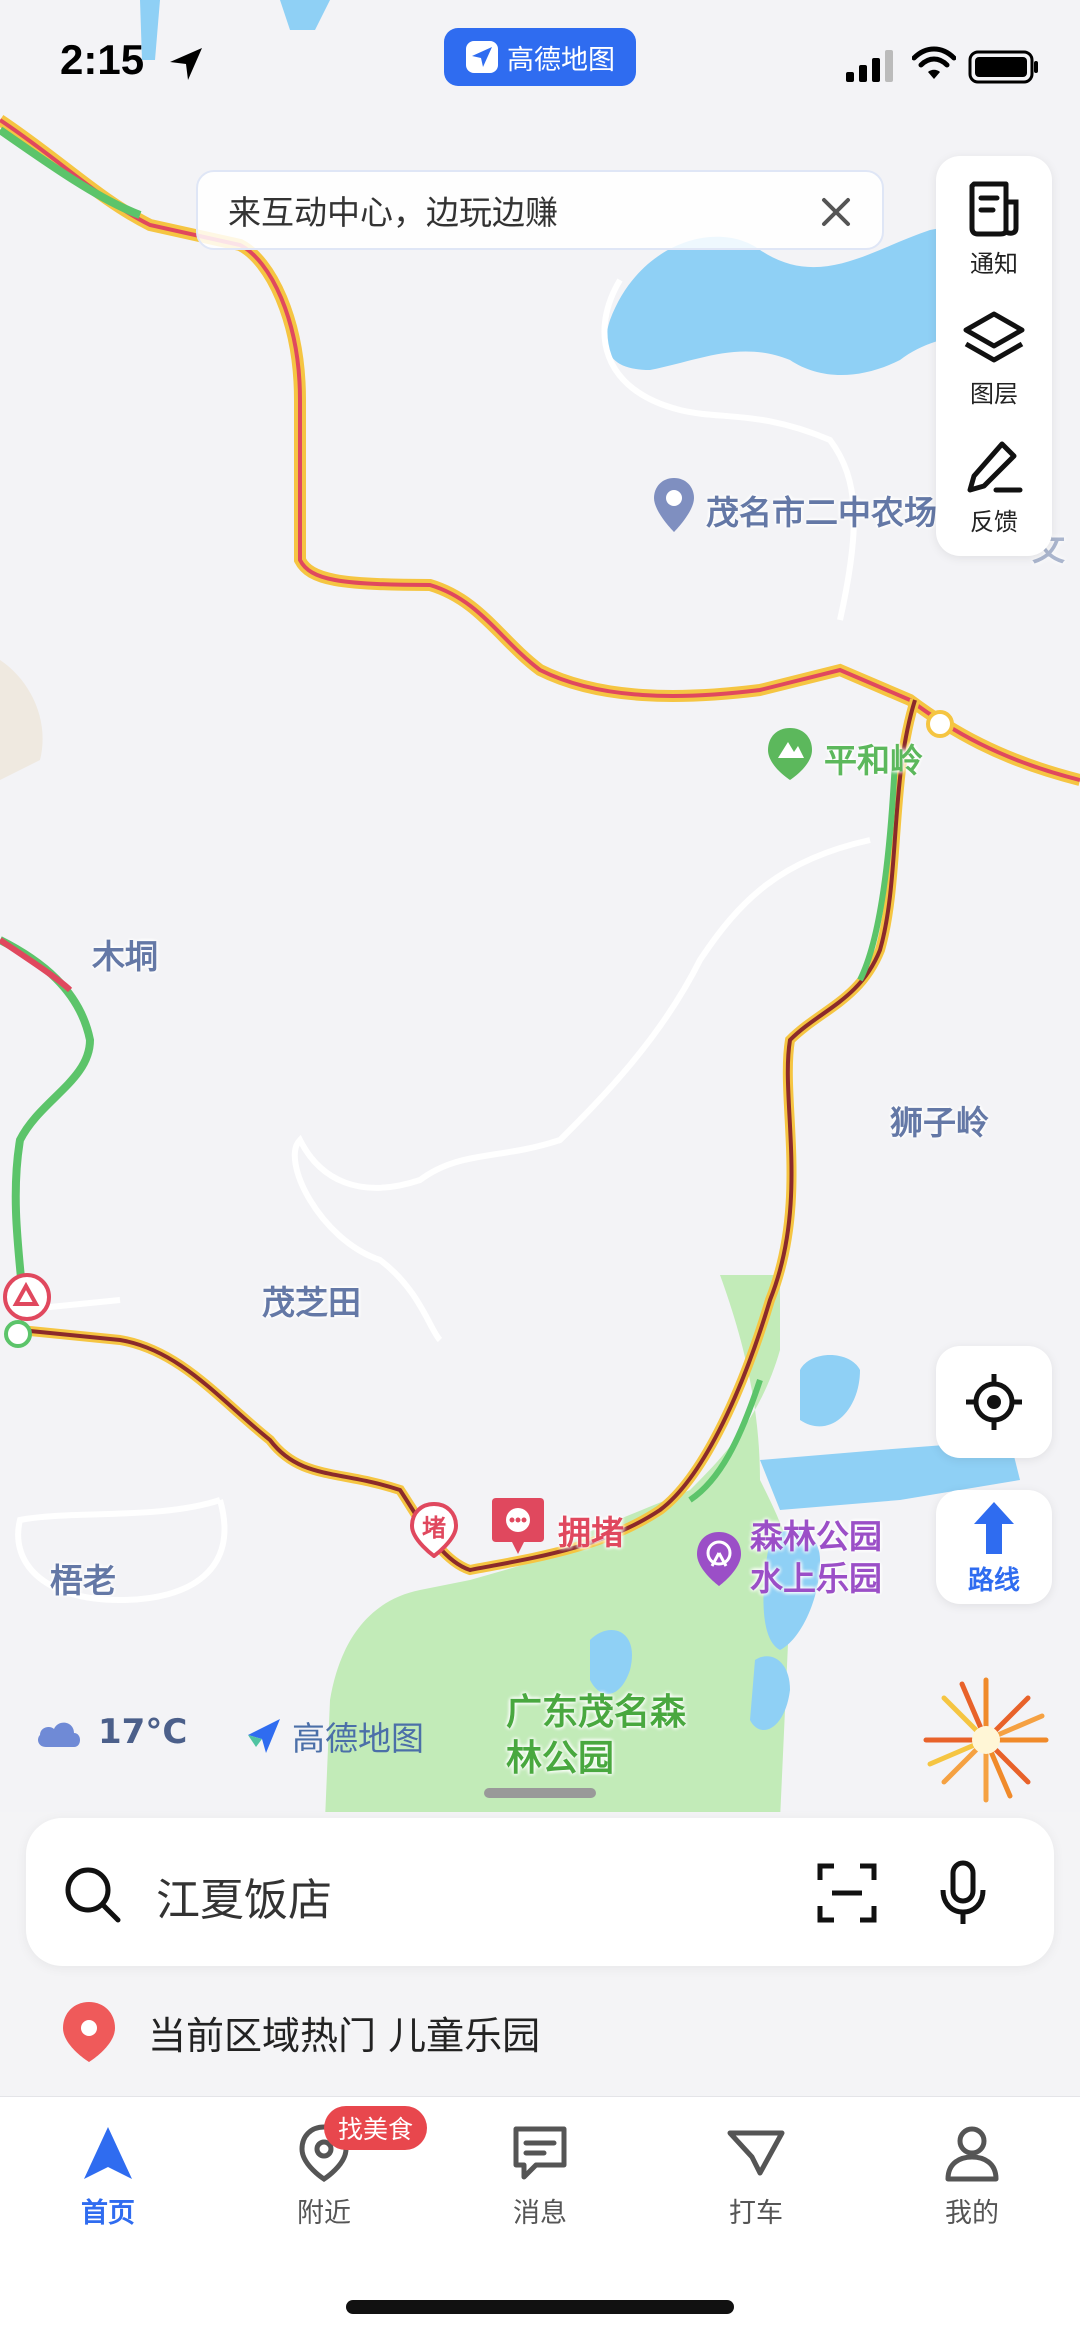 Image resolution: width=1080 pixels, height=2339 pixels. I want to click on layers-button: 图层, so click(994, 361).